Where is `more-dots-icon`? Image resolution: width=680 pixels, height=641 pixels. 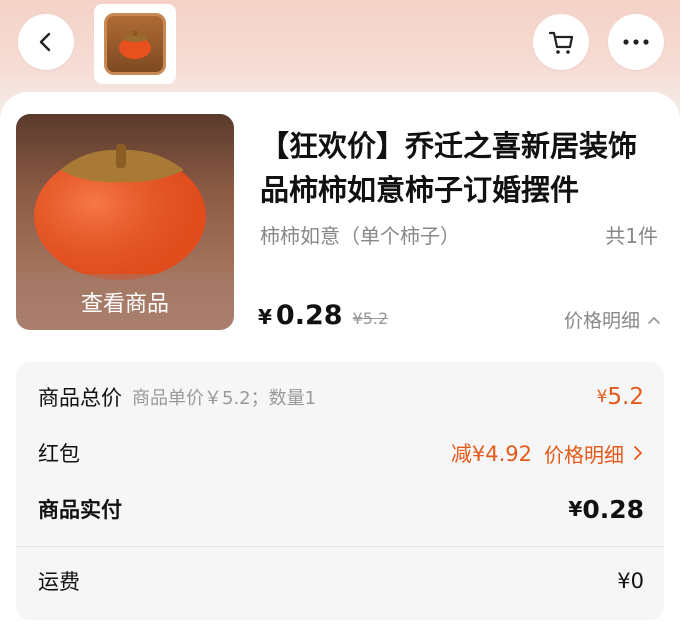 more-dots-icon is located at coordinates (636, 42).